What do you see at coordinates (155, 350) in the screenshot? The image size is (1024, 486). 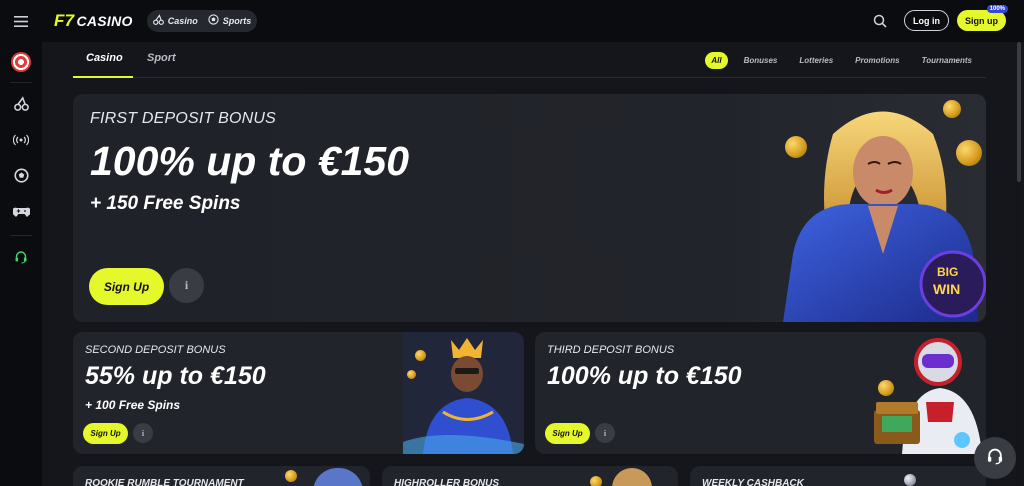 I see `card-label: SECOND DEPOSIT BONUS` at bounding box center [155, 350].